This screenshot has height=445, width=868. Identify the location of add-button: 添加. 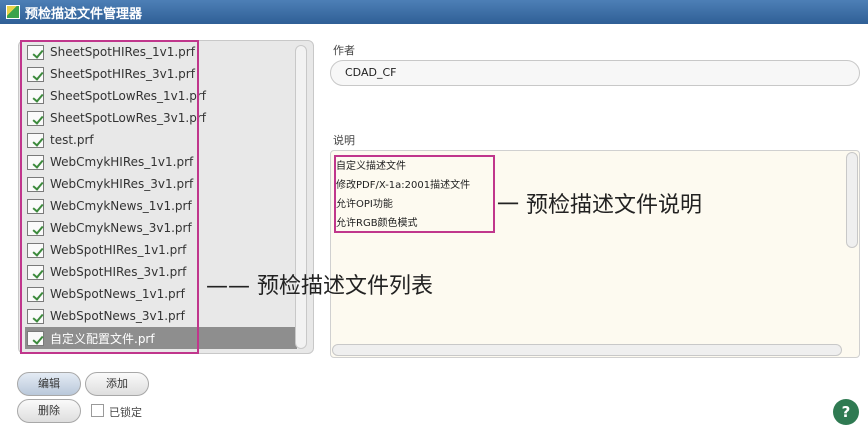
(117, 384).